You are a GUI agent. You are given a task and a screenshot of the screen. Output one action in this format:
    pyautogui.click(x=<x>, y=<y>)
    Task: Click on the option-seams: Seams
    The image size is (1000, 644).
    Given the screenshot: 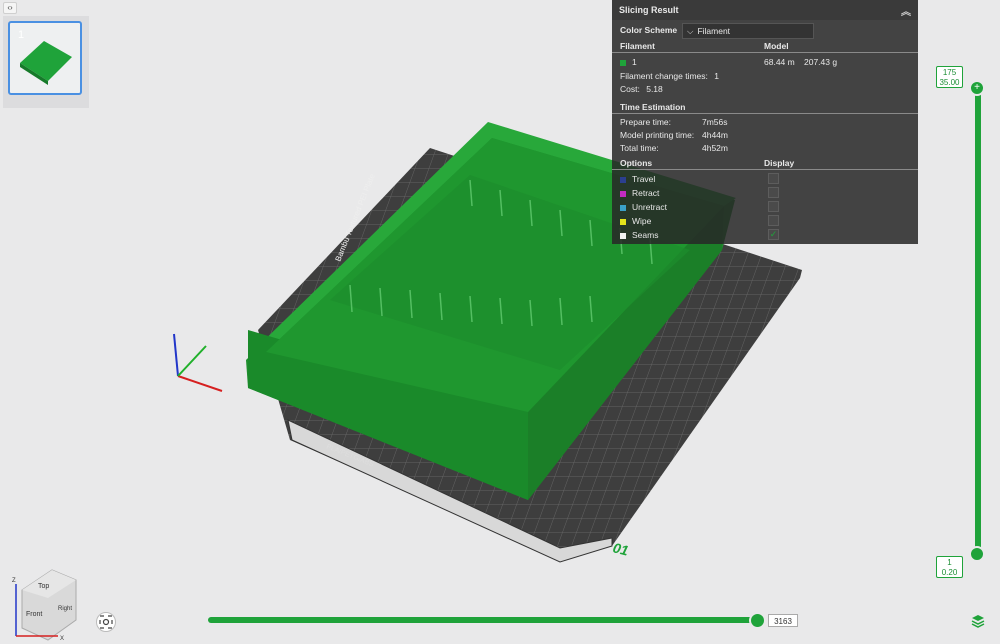 What is the action you would take?
    pyautogui.click(x=639, y=235)
    